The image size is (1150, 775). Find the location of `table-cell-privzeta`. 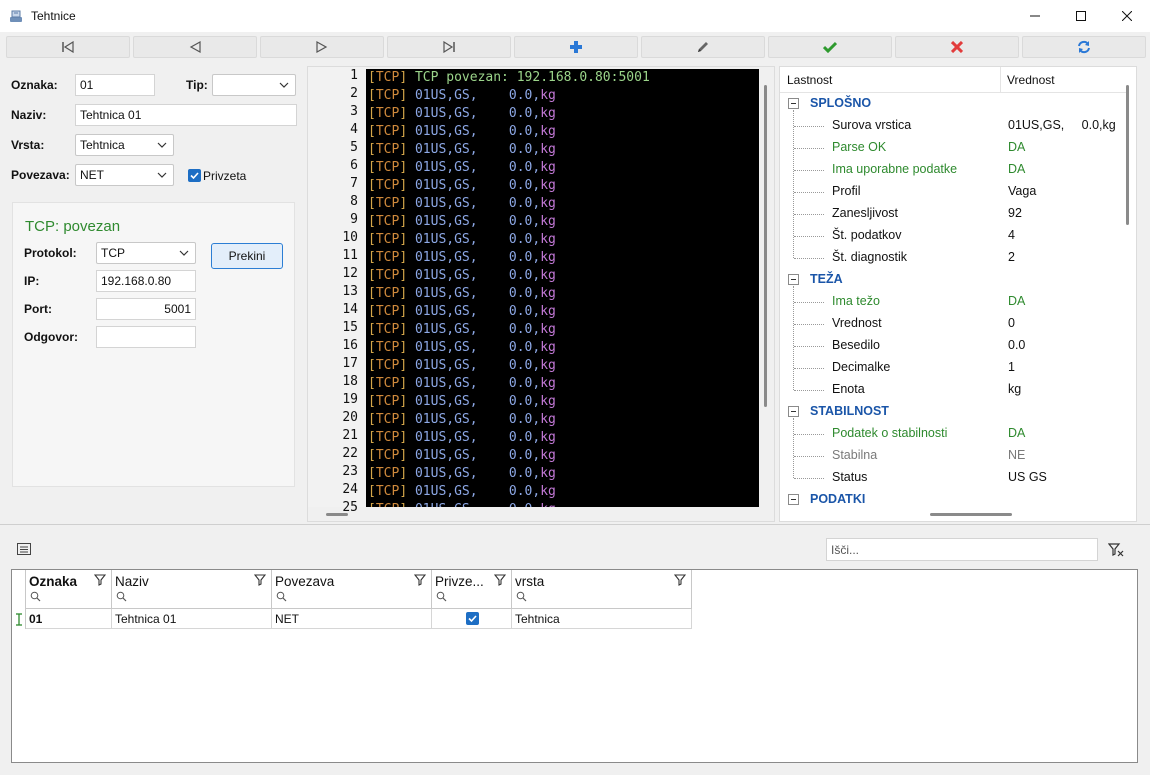

table-cell-privzeta is located at coordinates (472, 619).